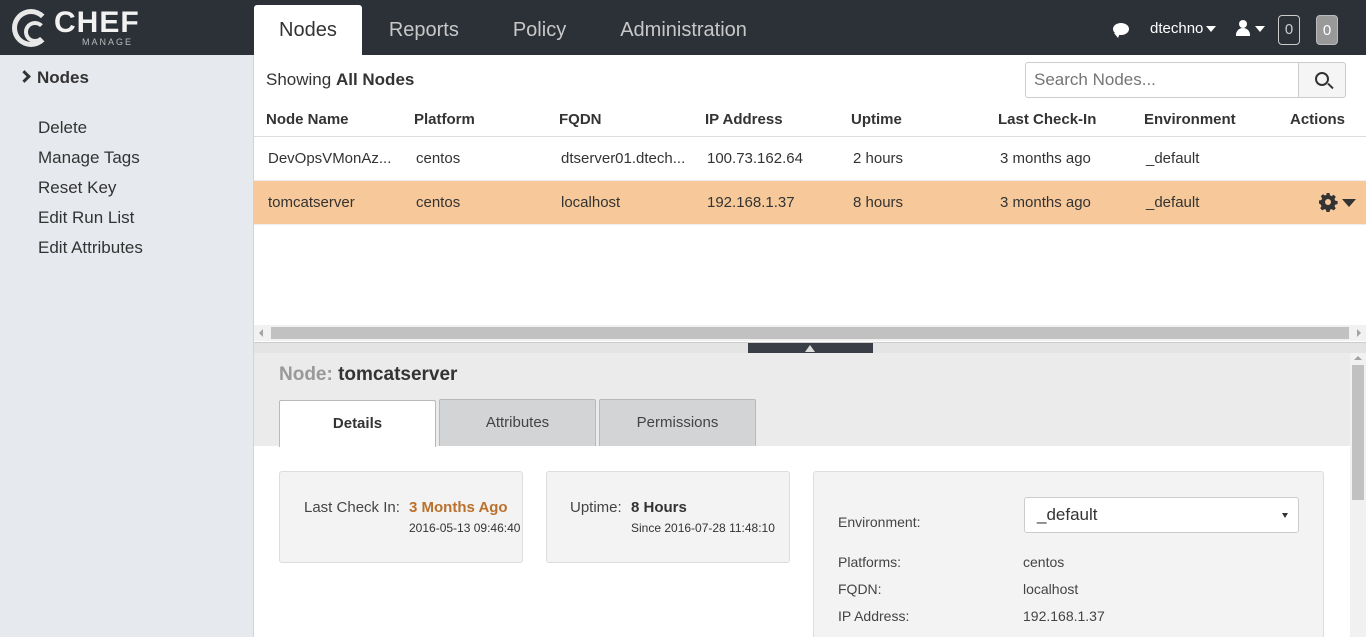  I want to click on col-environment: Environment, so click(1205, 120).